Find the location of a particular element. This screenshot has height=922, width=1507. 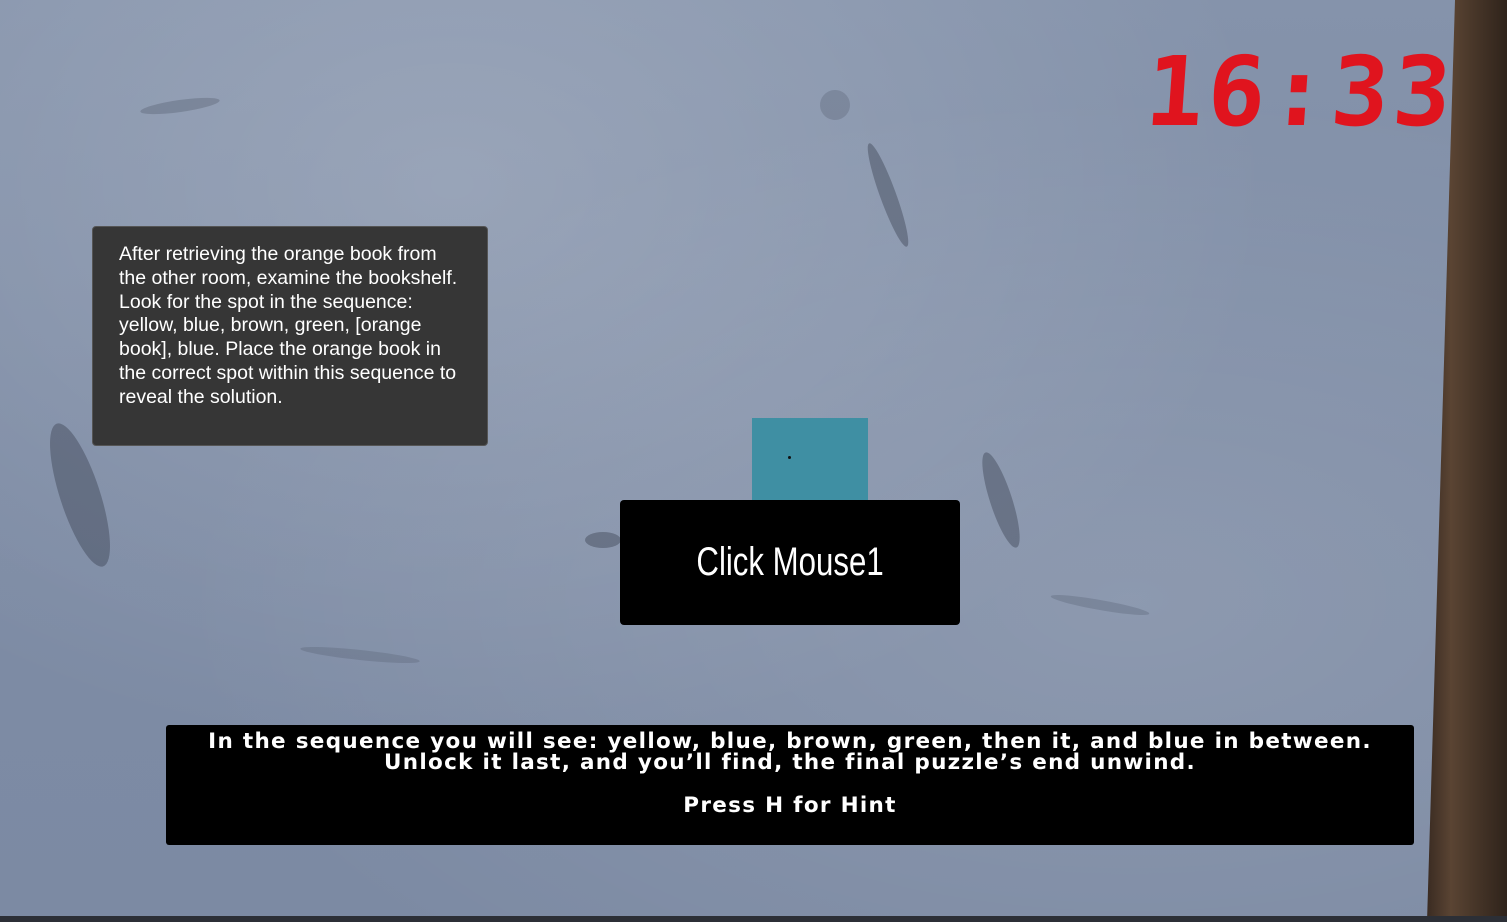

bottom-edge is located at coordinates (753, 919).